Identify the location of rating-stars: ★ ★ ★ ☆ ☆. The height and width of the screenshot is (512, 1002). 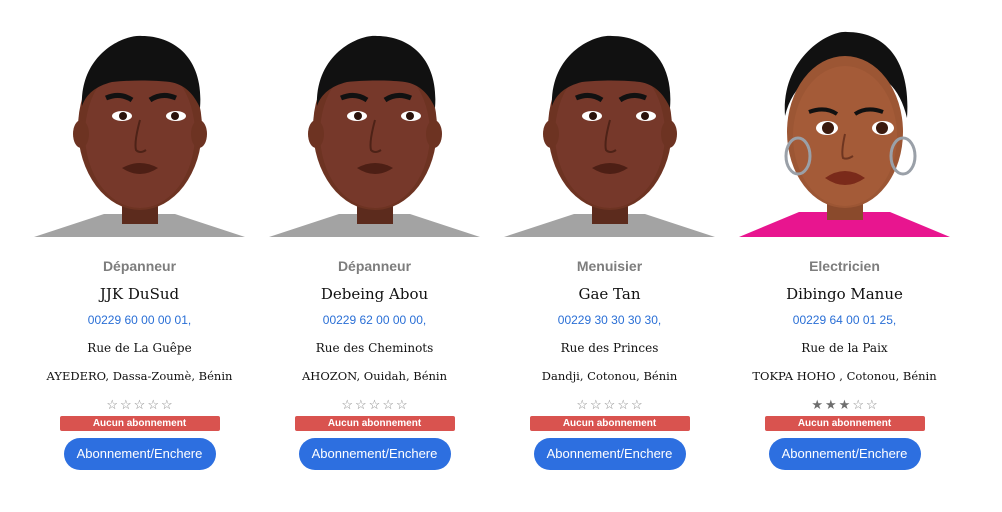
(844, 405).